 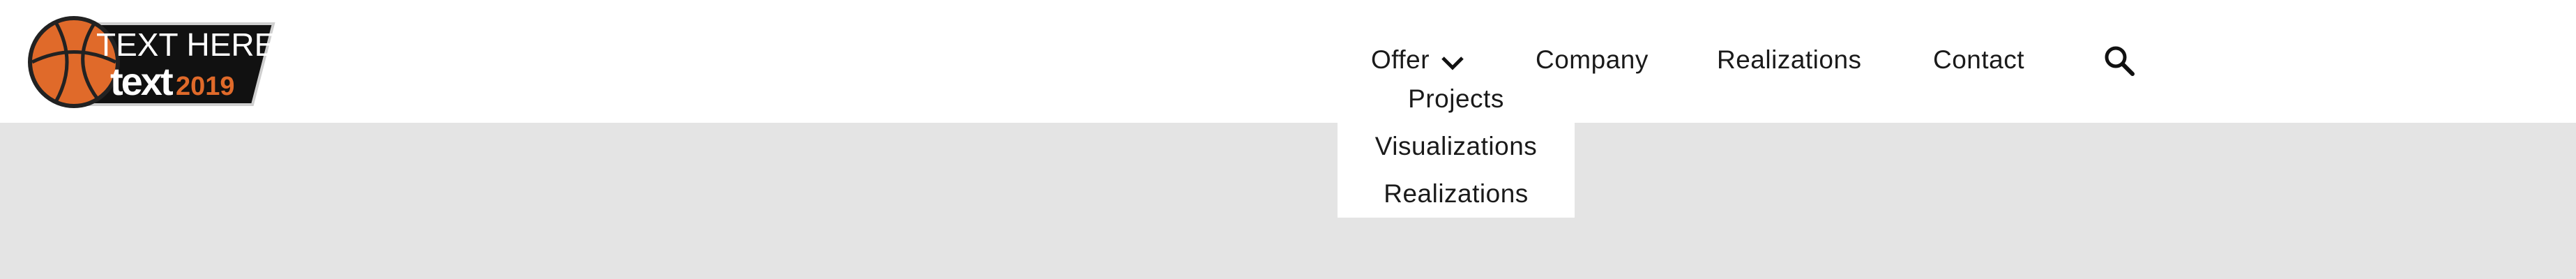 What do you see at coordinates (1456, 146) in the screenshot?
I see `dropdown-item-visualizations: Visualizations` at bounding box center [1456, 146].